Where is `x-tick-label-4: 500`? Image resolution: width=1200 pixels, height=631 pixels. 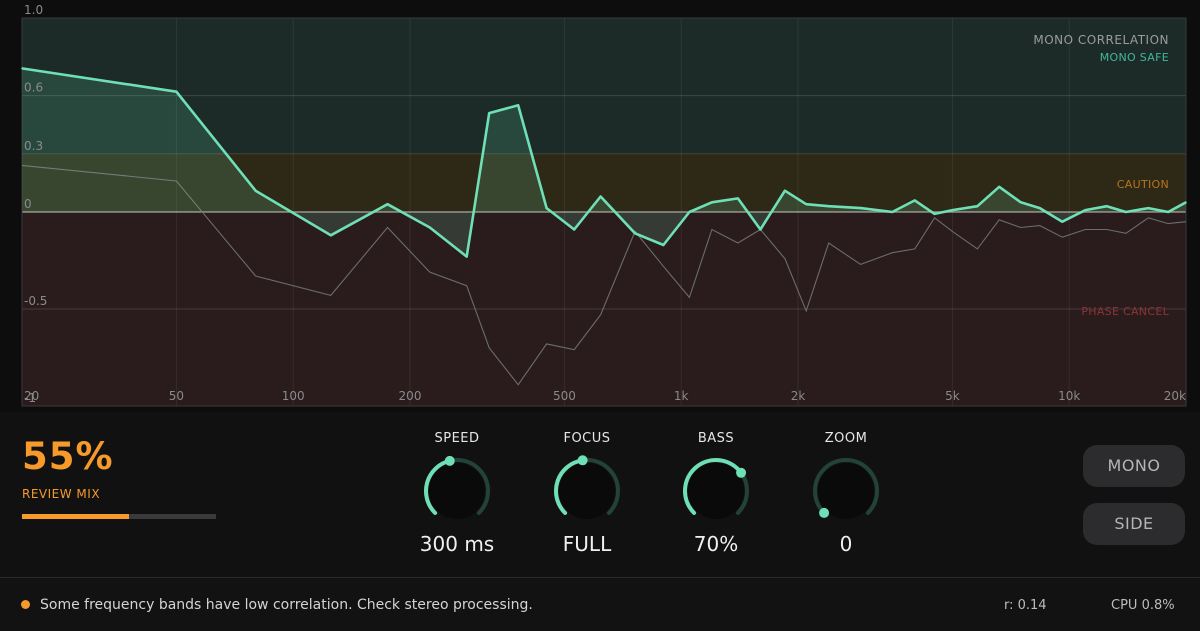
x-tick-label-4: 500 is located at coordinates (564, 396).